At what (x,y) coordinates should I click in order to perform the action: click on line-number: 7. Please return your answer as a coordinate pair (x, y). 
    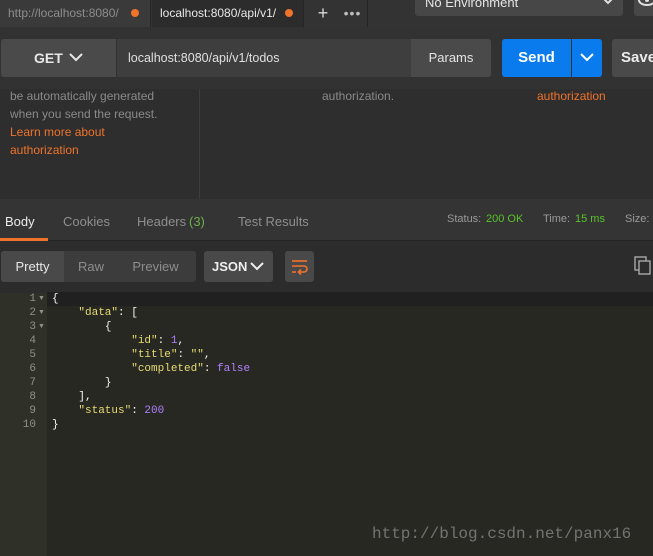
    Looking at the image, I should click on (32, 383).